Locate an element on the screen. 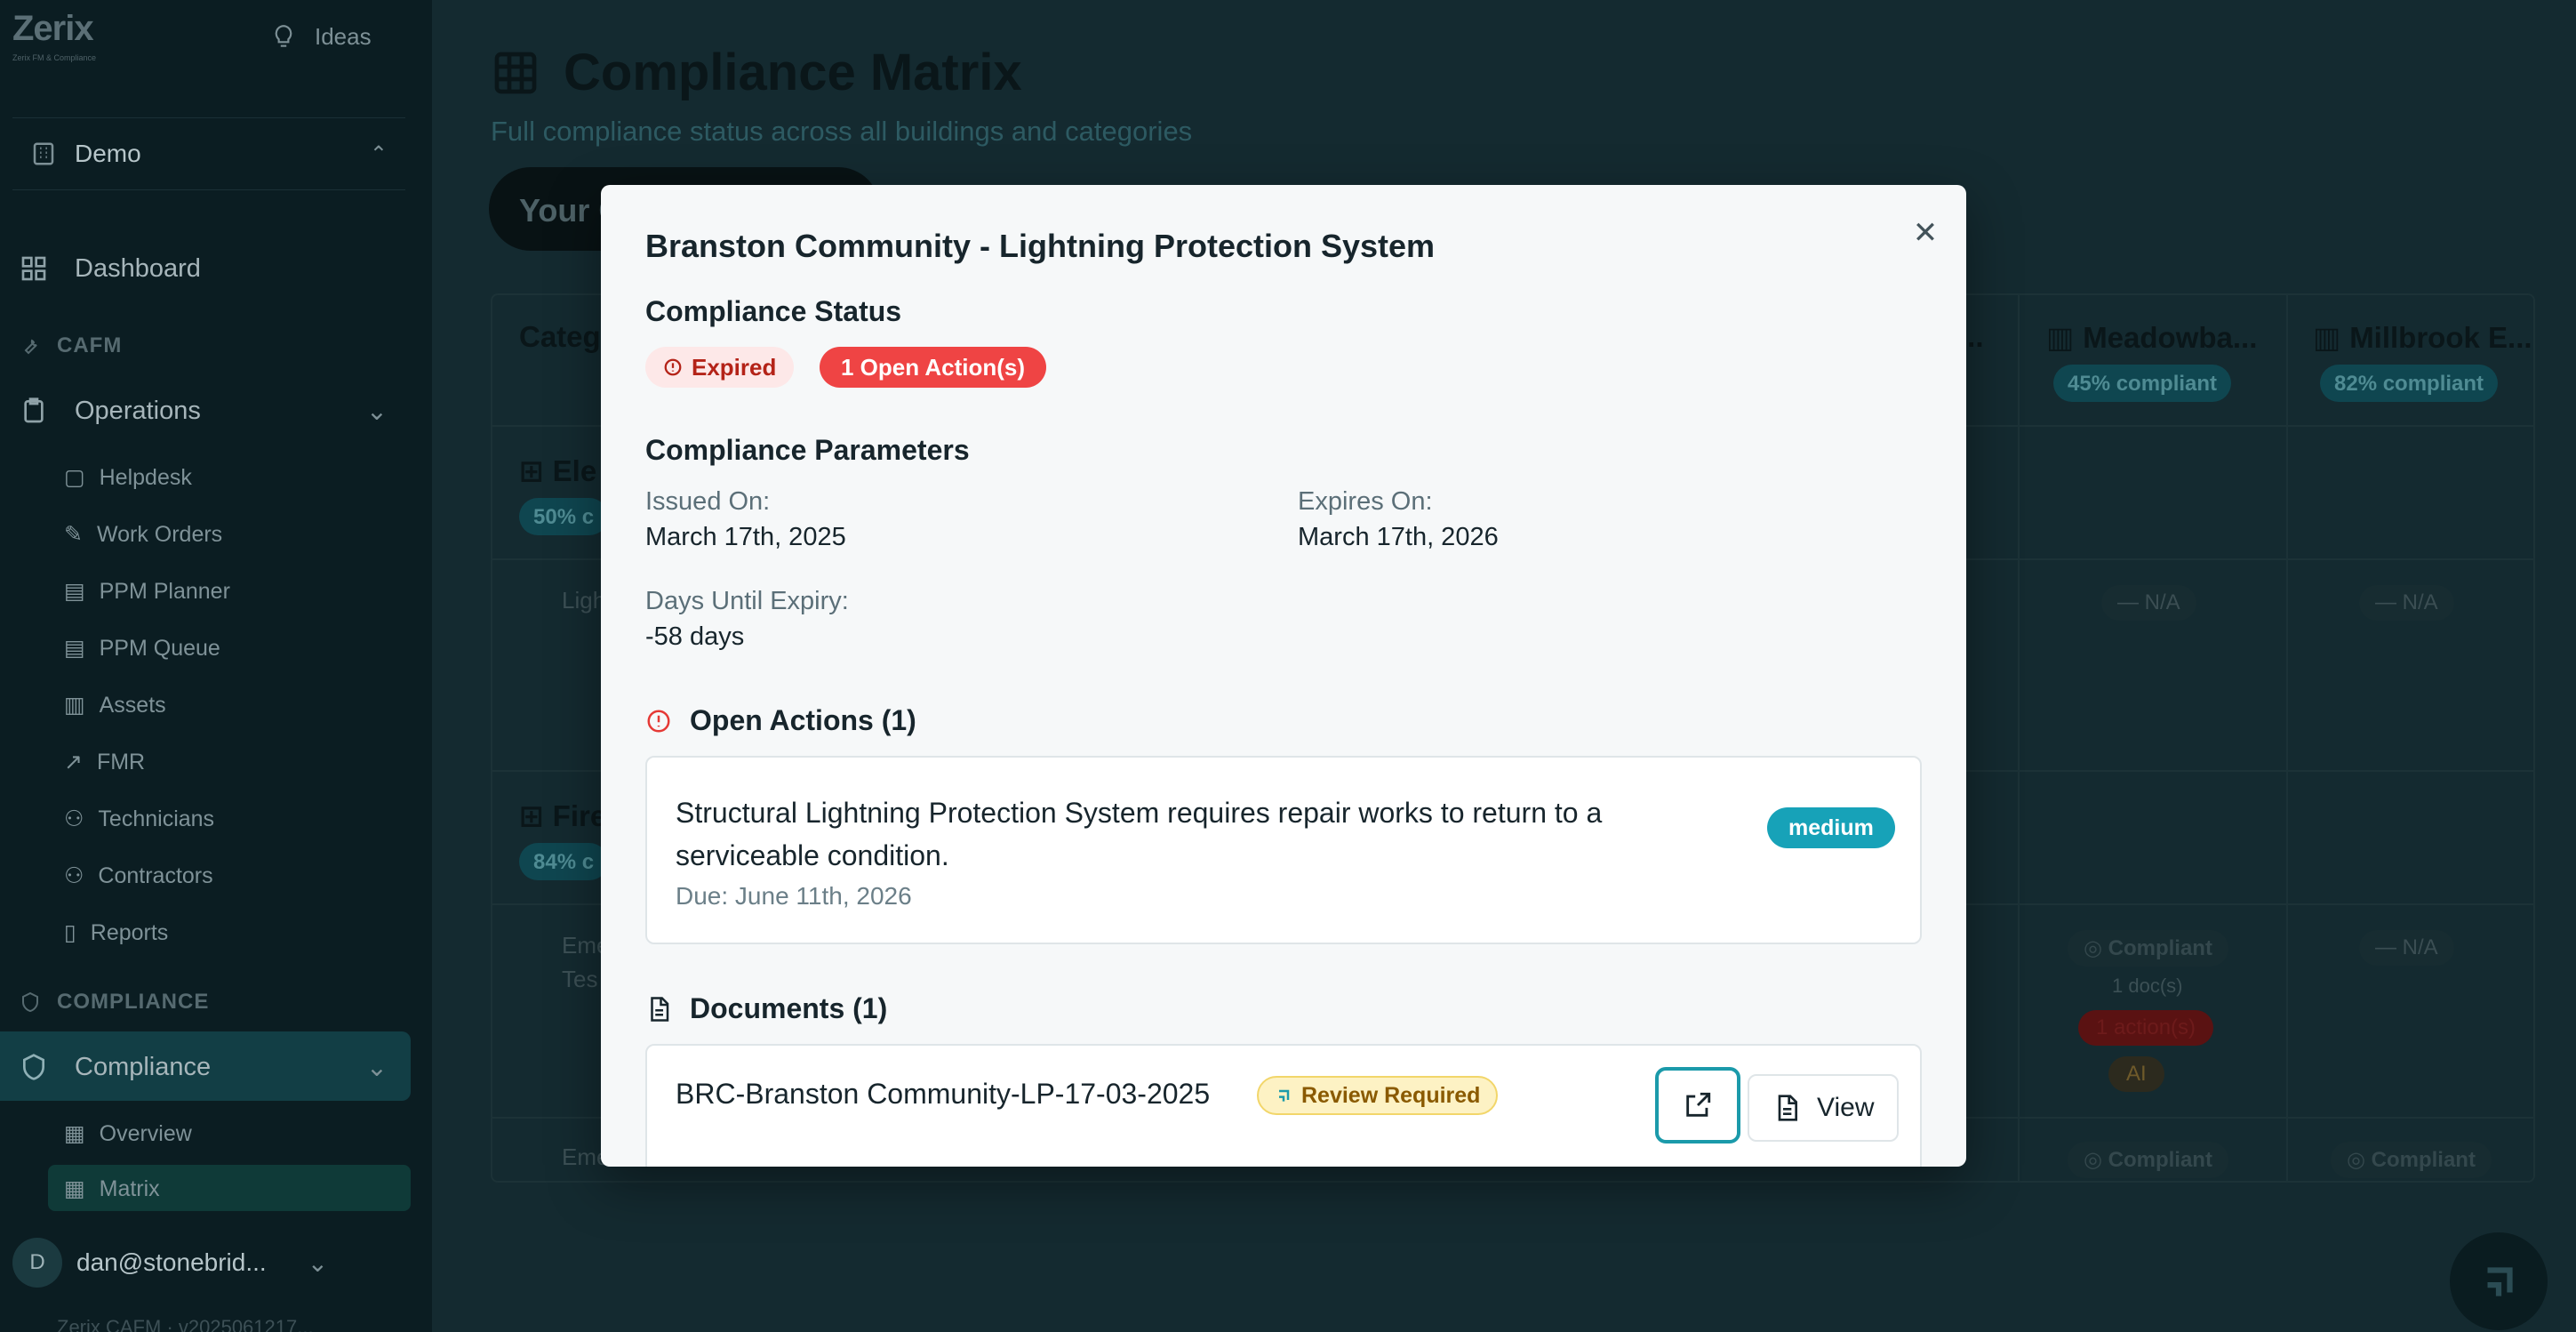 This screenshot has height=1332, width=2576. sidebar-item-ppm-planner: ▤ PPM Planner is located at coordinates (216, 591).